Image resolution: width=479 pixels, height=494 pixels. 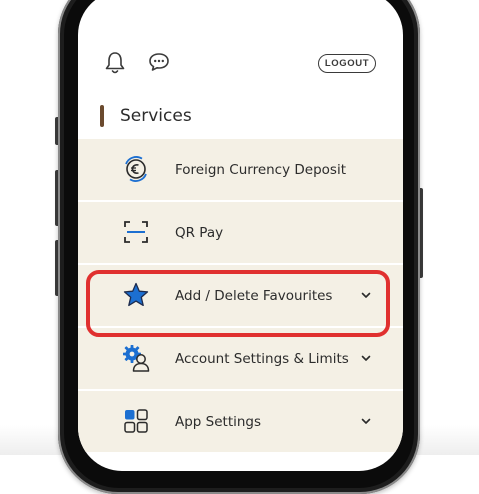 What do you see at coordinates (136, 169) in the screenshot?
I see `currency-exchange-icon` at bounding box center [136, 169].